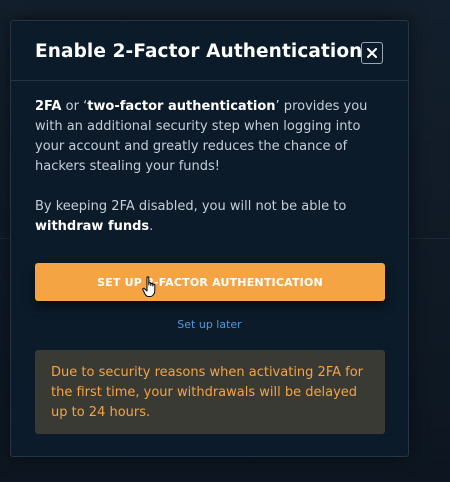 The image size is (450, 482). Describe the element at coordinates (74, 106) in the screenshot. I see `intro-or: or ‘` at that location.